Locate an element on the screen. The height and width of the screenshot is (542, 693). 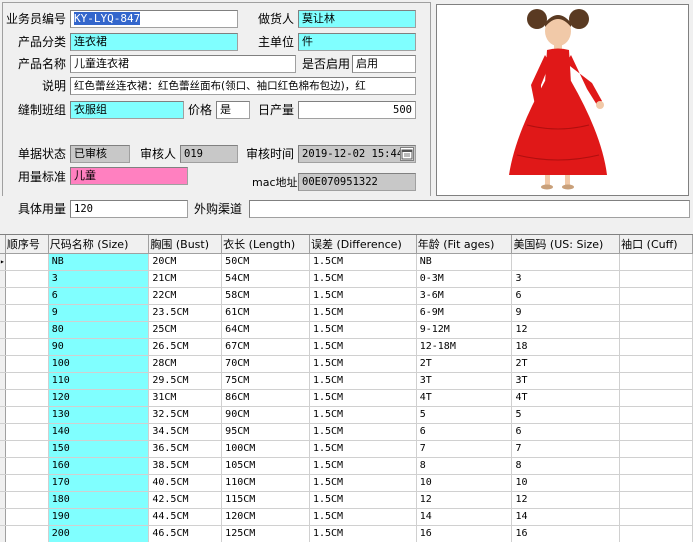
grid-cell: 9 is located at coordinates (566, 313).